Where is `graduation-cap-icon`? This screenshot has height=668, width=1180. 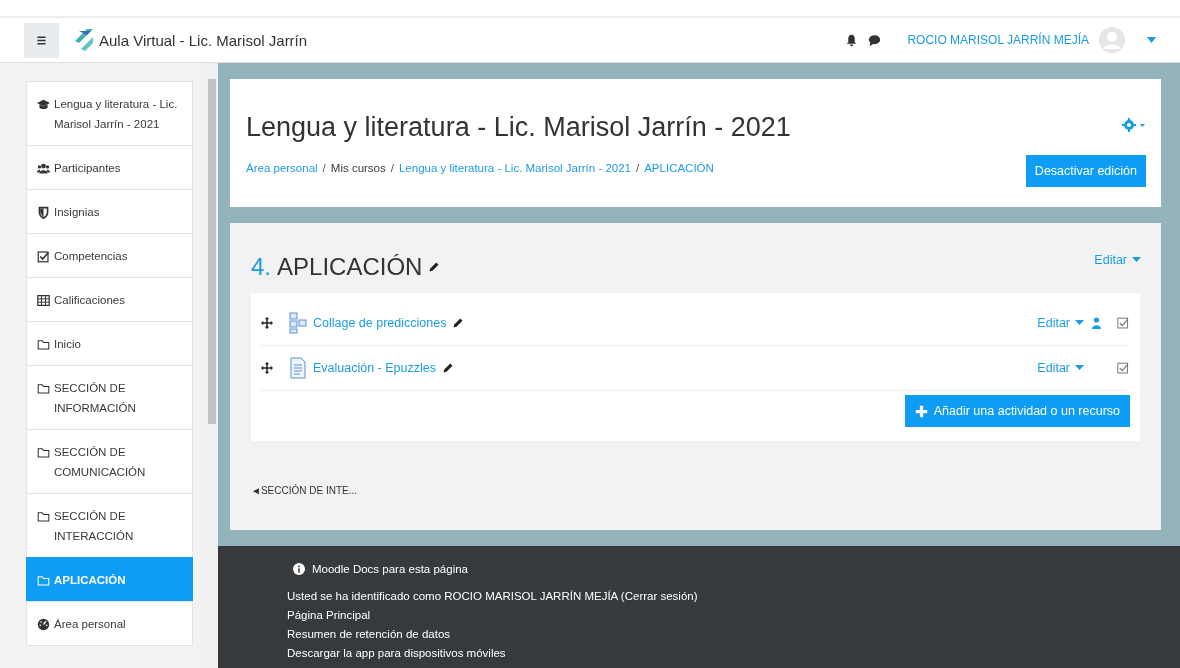 graduation-cap-icon is located at coordinates (43, 104).